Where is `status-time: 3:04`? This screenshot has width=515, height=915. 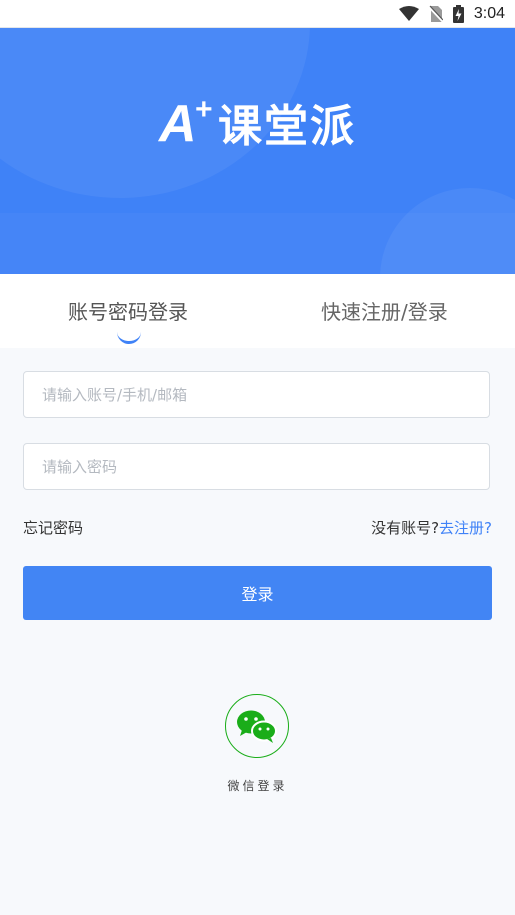
status-time: 3:04 is located at coordinates (489, 13).